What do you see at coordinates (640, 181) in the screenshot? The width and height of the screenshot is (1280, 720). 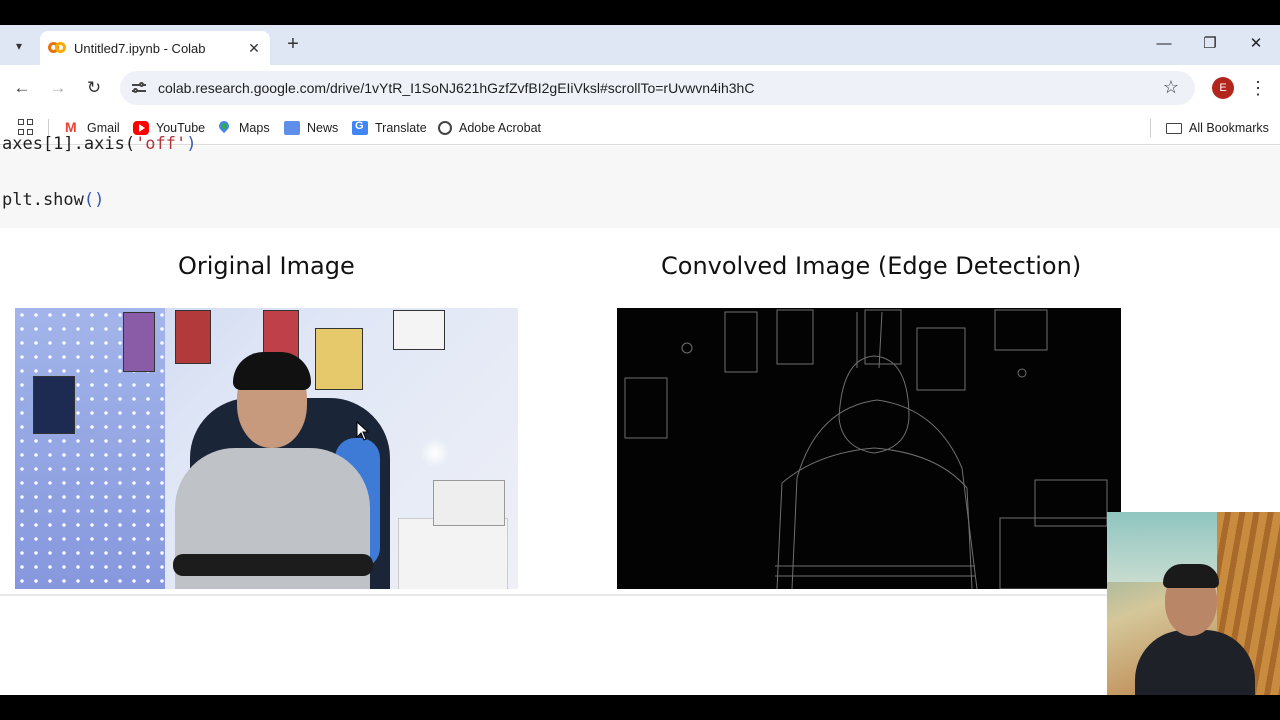 I see `code-cell: axes[1].axis('off') plt.show()` at bounding box center [640, 181].